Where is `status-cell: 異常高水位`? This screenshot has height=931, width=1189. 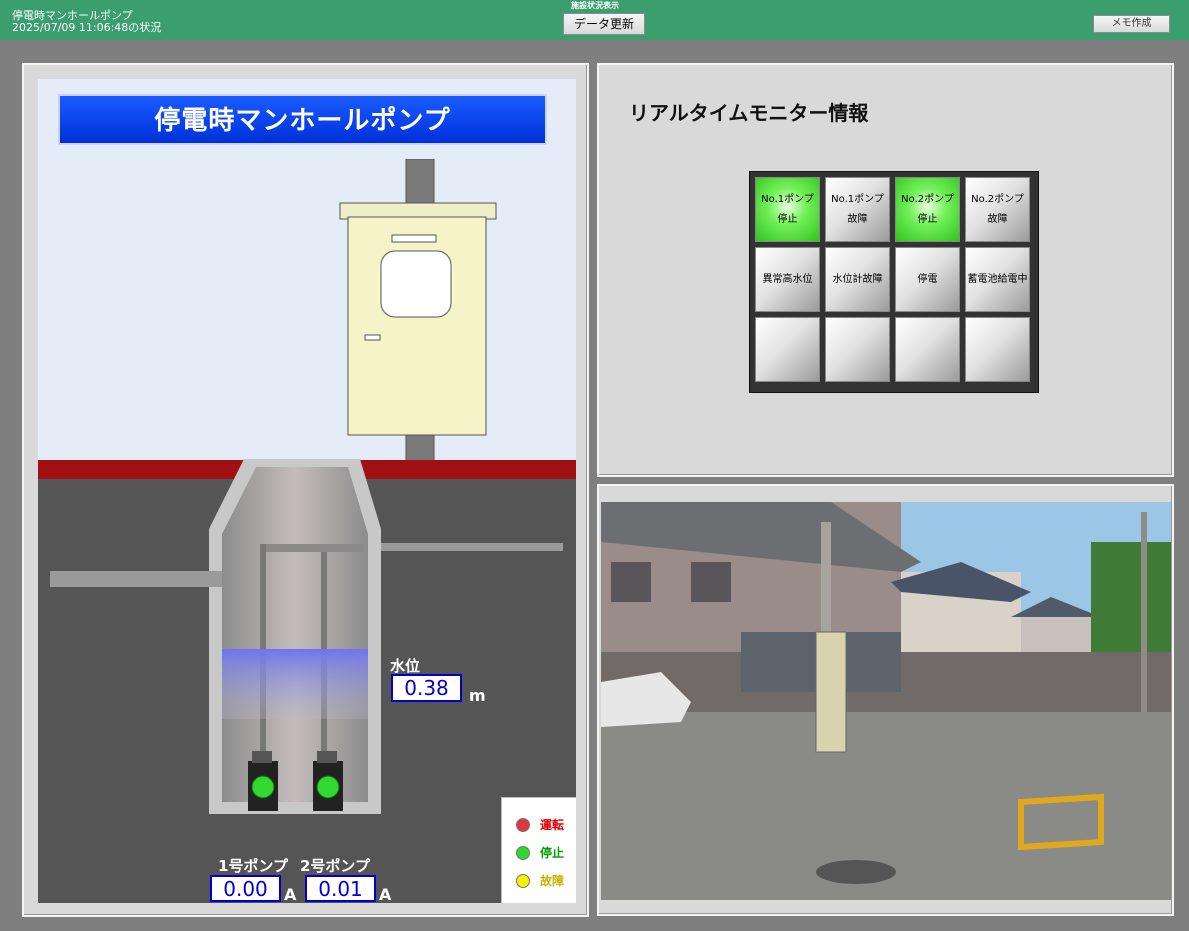
status-cell: 異常高水位 is located at coordinates (787, 279).